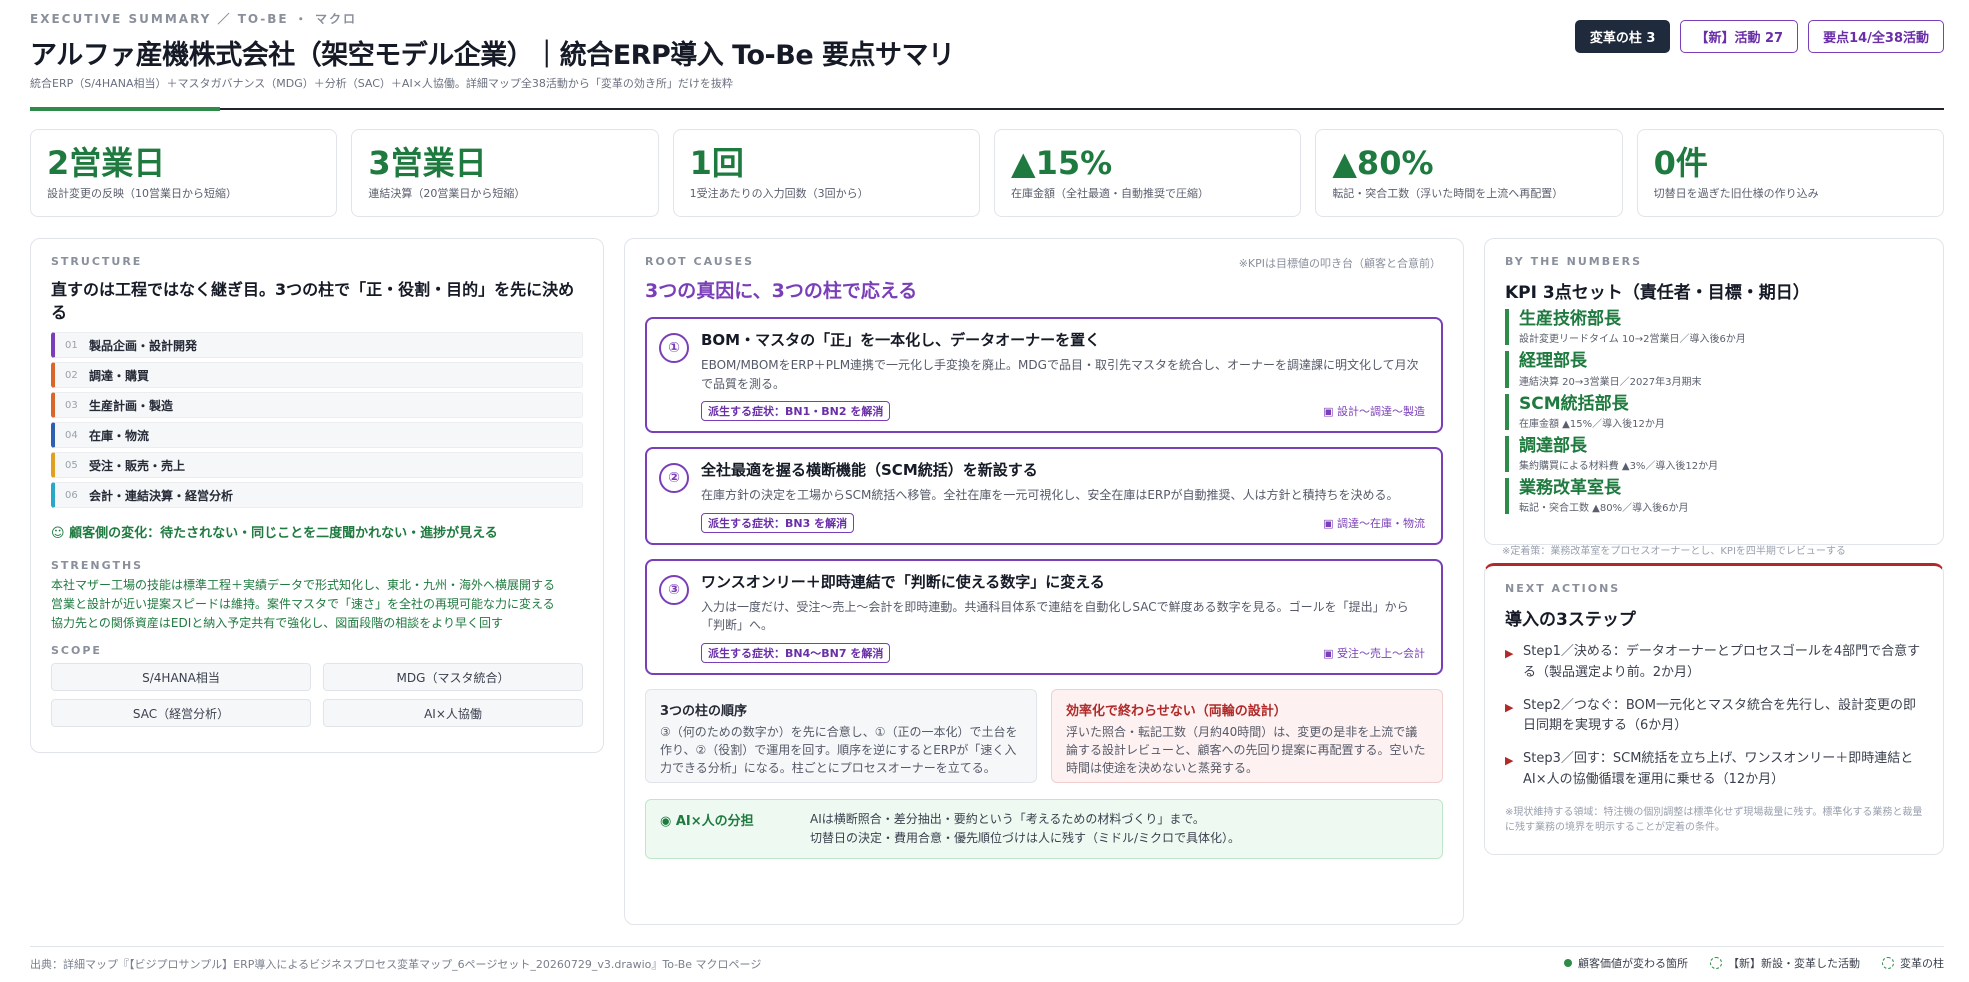 The width and height of the screenshot is (1969, 982). What do you see at coordinates (106, 163) in the screenshot?
I see `kpi-value: 2営業日` at bounding box center [106, 163].